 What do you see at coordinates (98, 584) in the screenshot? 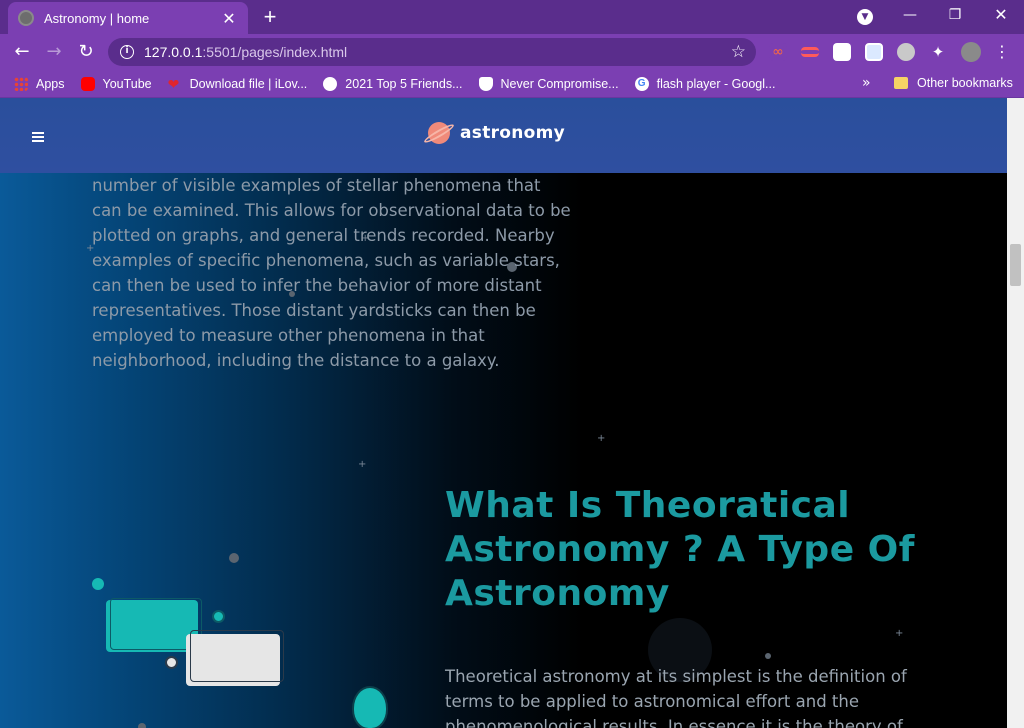
I see `illustration-pin` at bounding box center [98, 584].